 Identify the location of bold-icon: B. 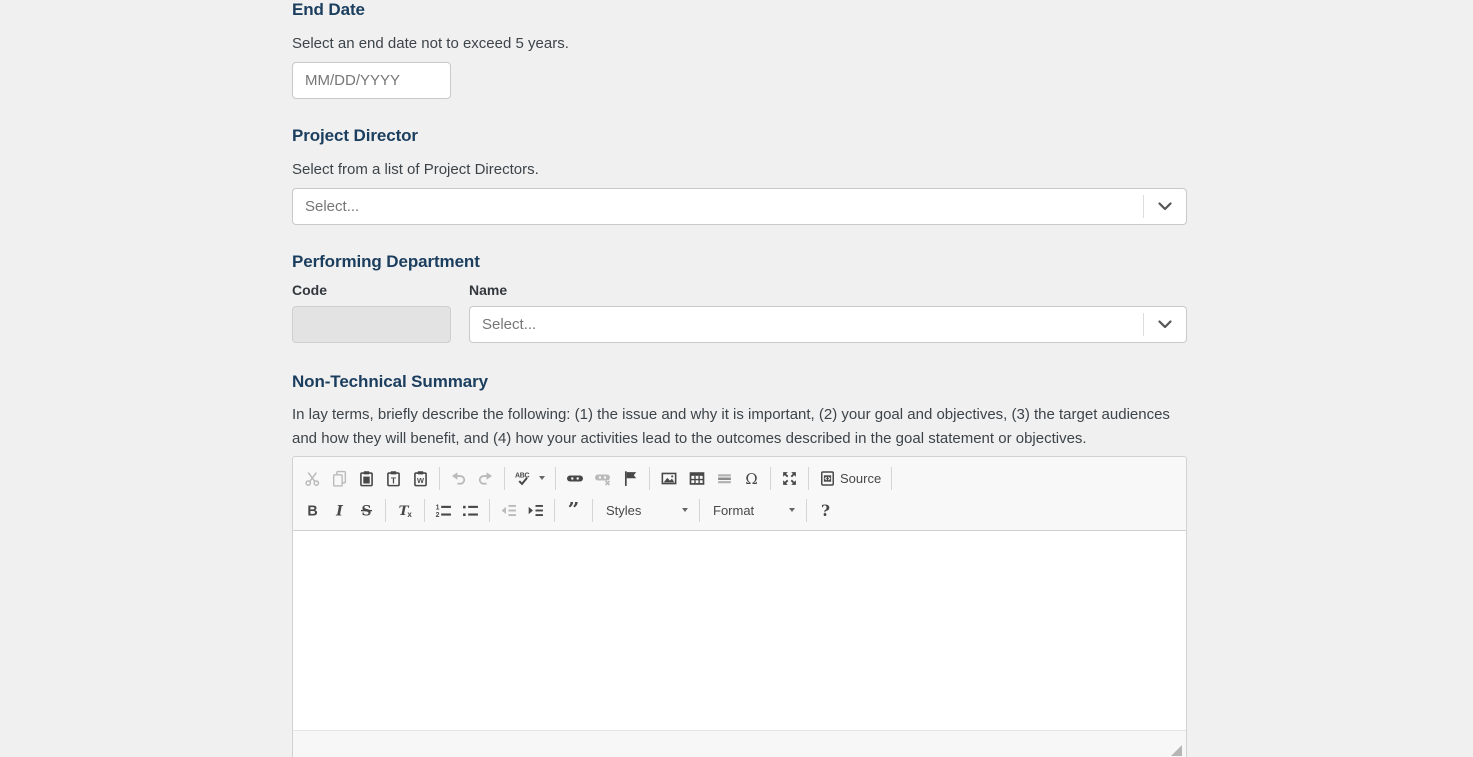
(312, 510).